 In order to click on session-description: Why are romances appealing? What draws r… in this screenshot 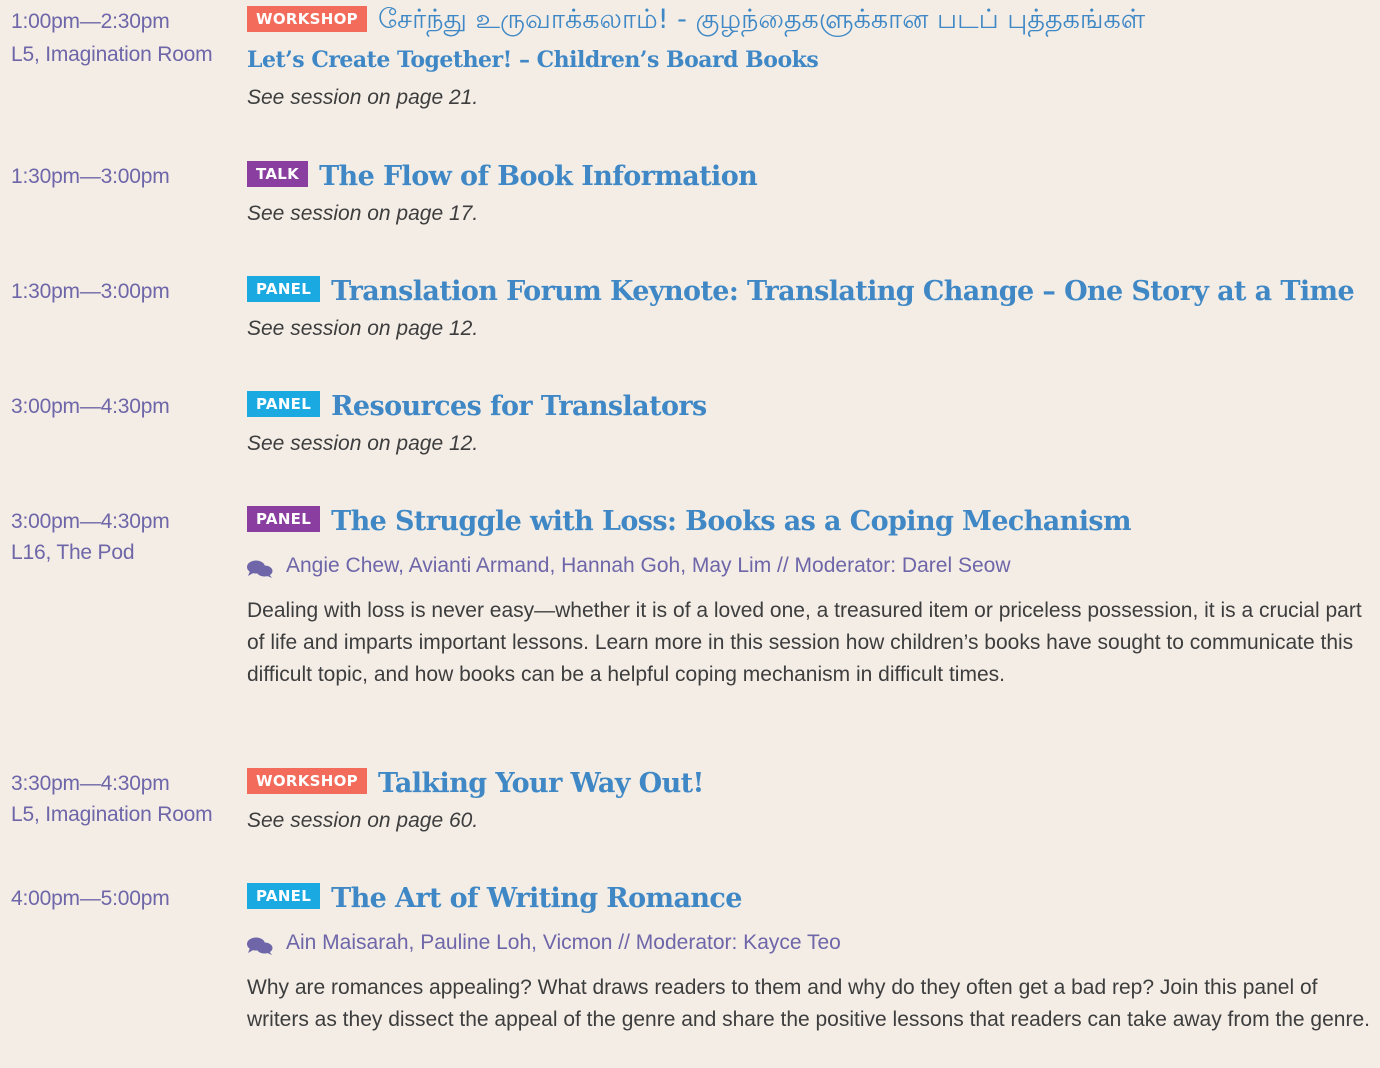, I will do `click(808, 1003)`.